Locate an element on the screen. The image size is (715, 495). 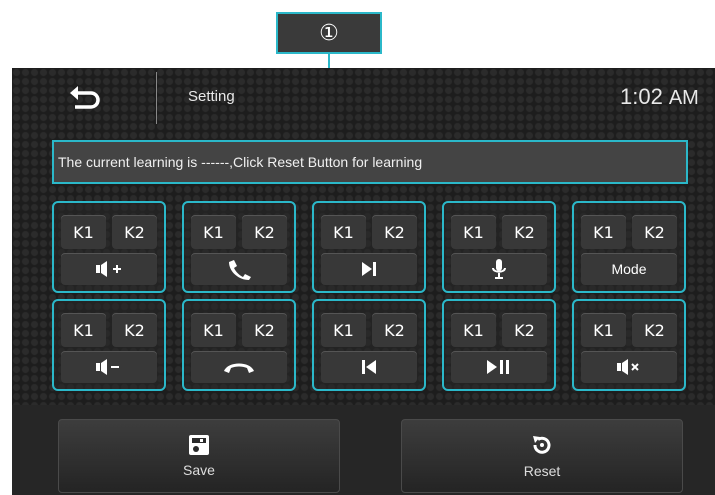
volume-up-button is located at coordinates (109, 269).